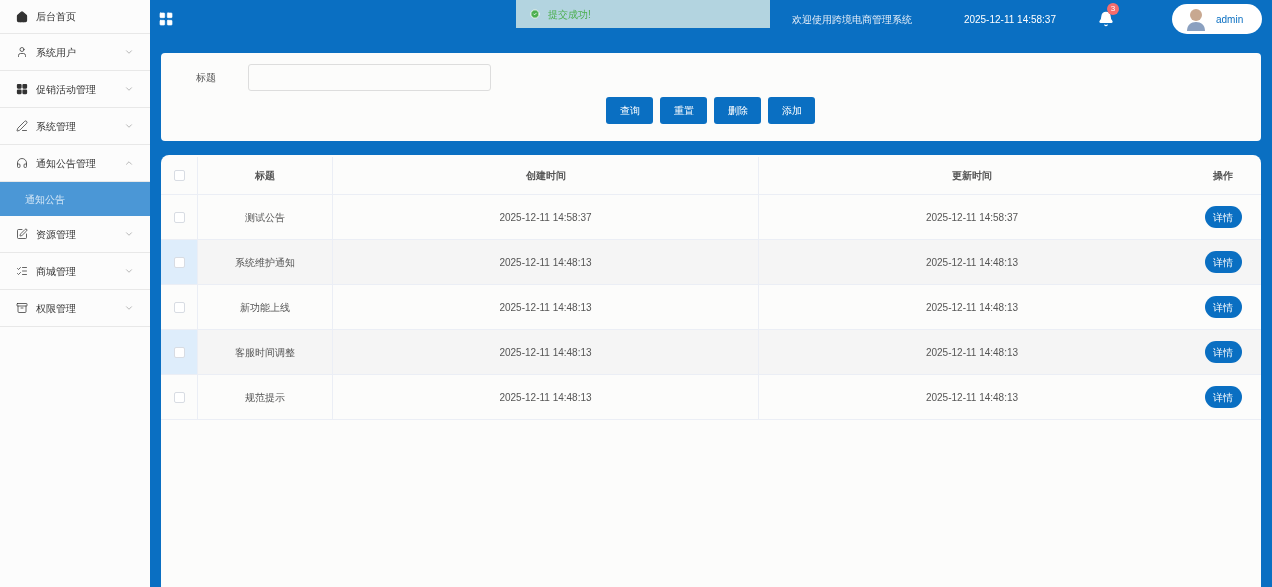 This screenshot has width=1272, height=587. Describe the element at coordinates (369, 77) in the screenshot. I see `title-input-field` at that location.